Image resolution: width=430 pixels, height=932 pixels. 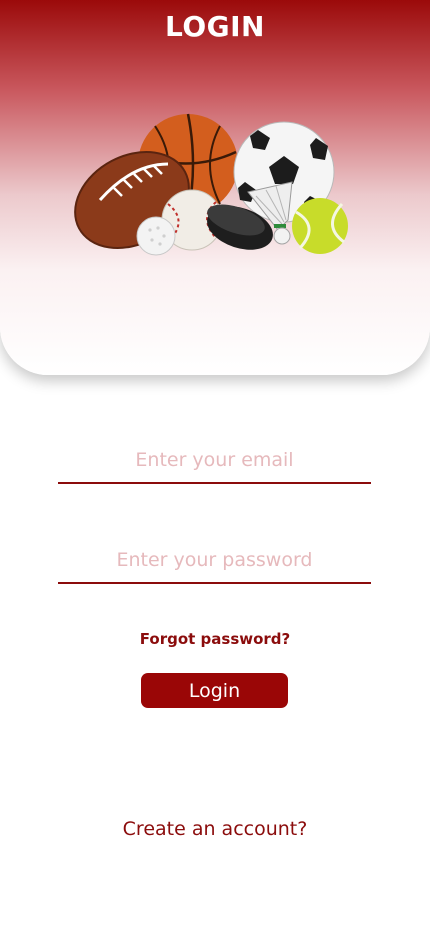 What do you see at coordinates (214, 561) in the screenshot?
I see `password-field` at bounding box center [214, 561].